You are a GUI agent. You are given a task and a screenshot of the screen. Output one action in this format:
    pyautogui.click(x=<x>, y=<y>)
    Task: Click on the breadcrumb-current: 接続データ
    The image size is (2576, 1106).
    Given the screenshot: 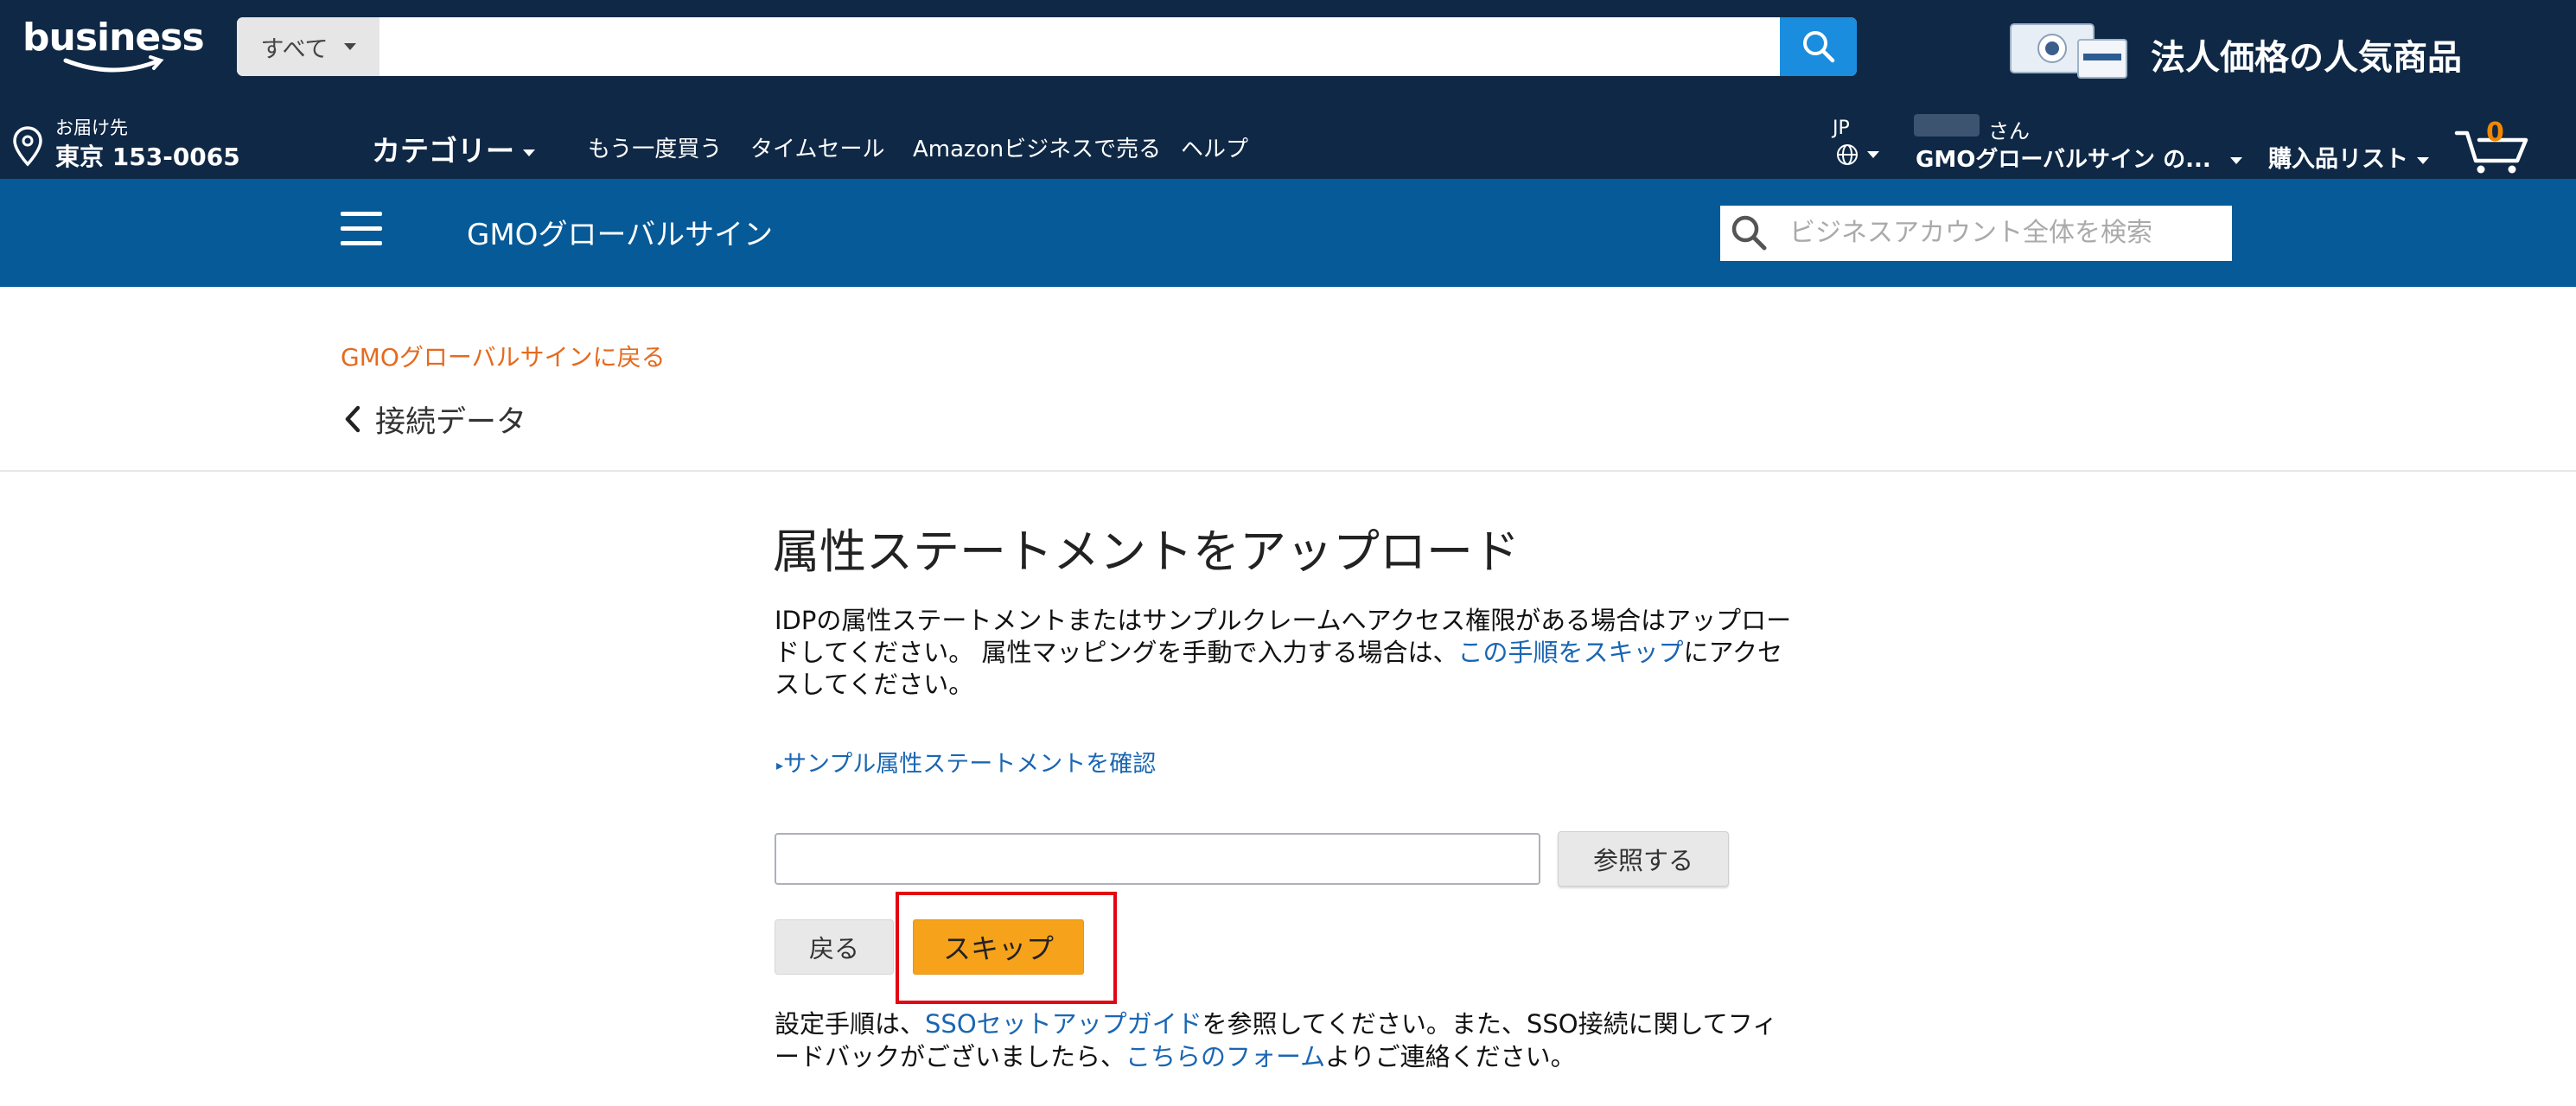 What is the action you would take?
    pyautogui.click(x=450, y=419)
    